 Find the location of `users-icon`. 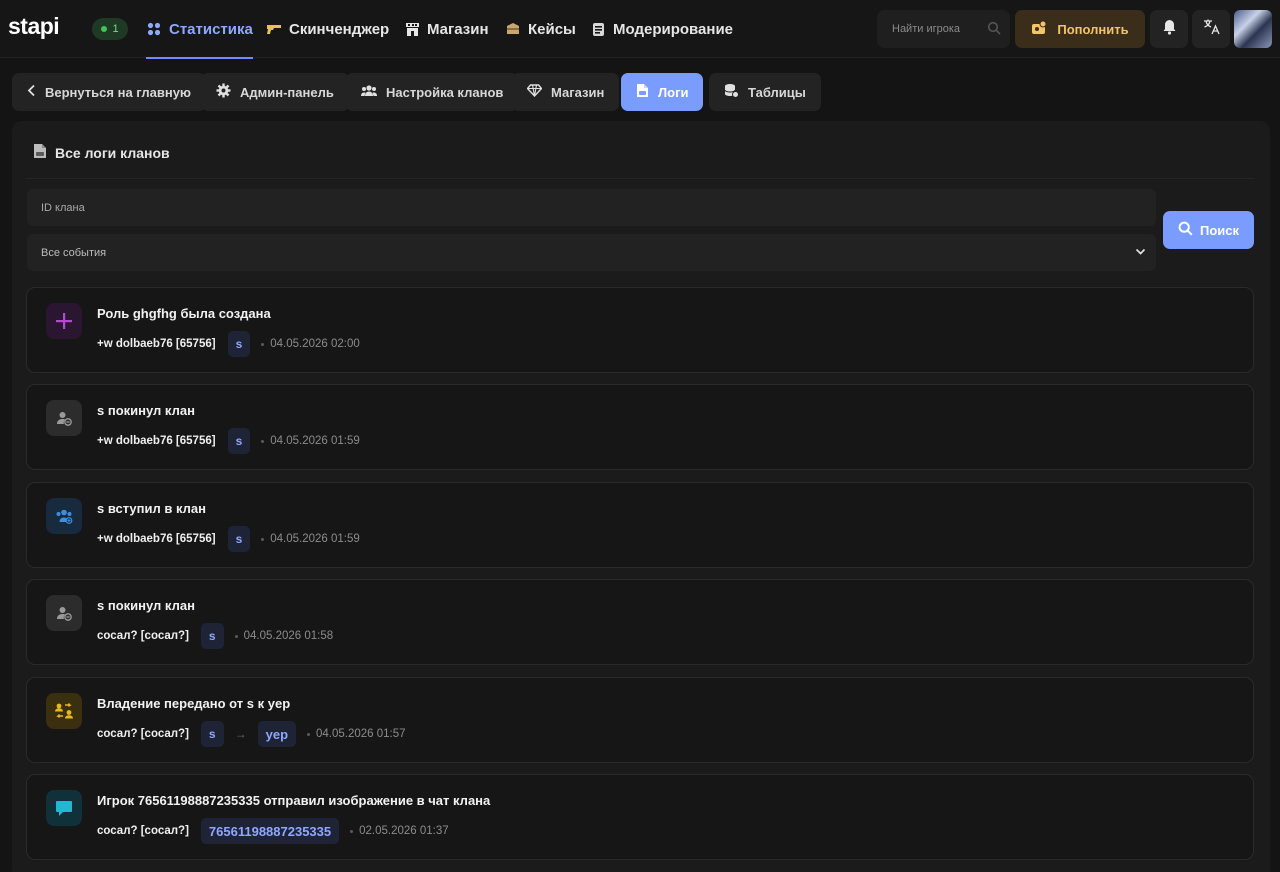

users-icon is located at coordinates (369, 92).